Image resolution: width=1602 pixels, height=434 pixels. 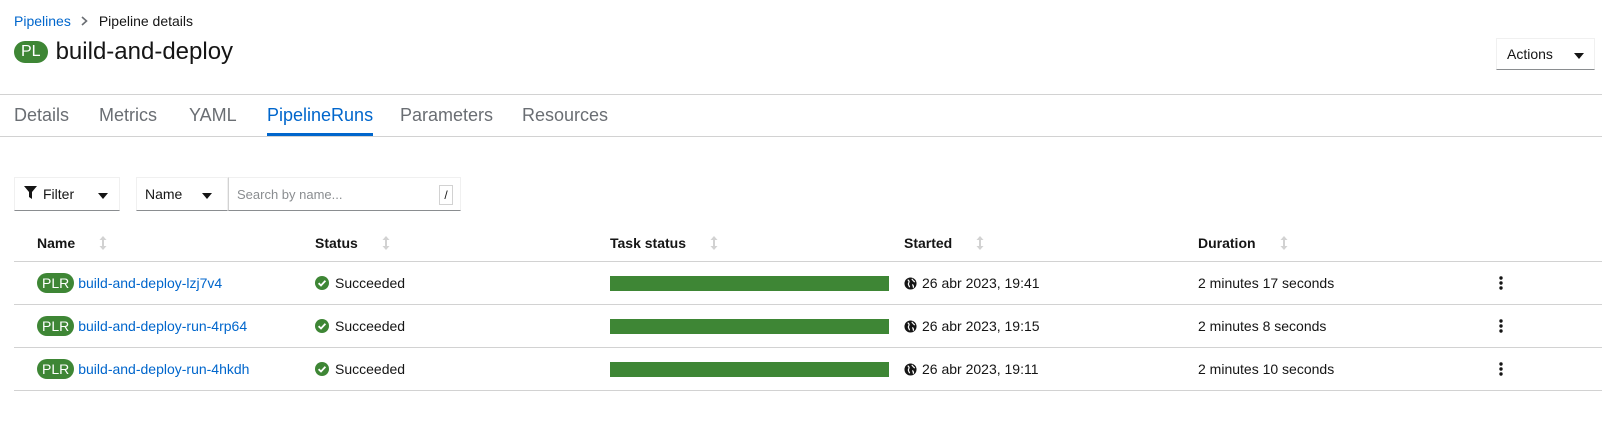 I want to click on search-container: /, so click(x=344, y=194).